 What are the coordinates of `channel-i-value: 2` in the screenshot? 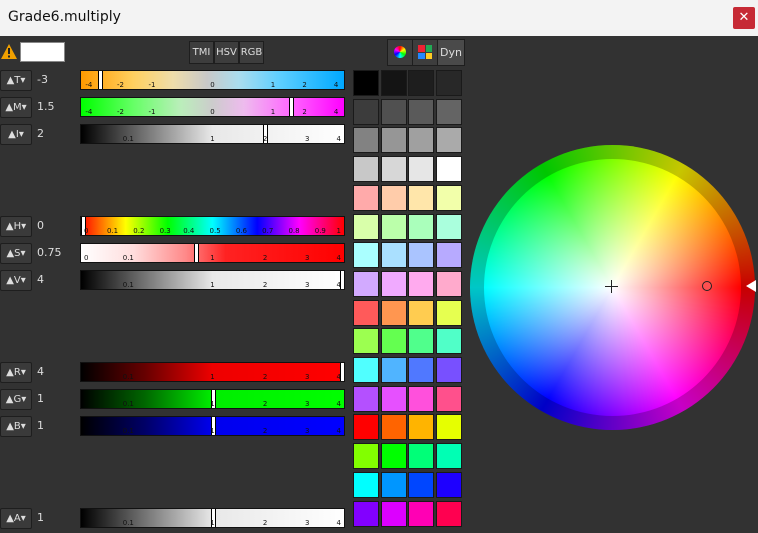 It's located at (40, 134).